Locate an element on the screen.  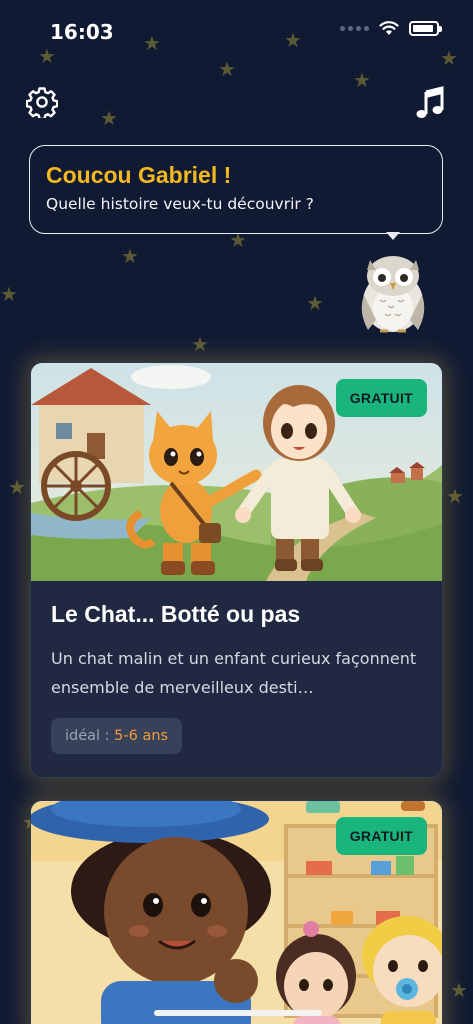
home-indicator is located at coordinates (238, 1013).